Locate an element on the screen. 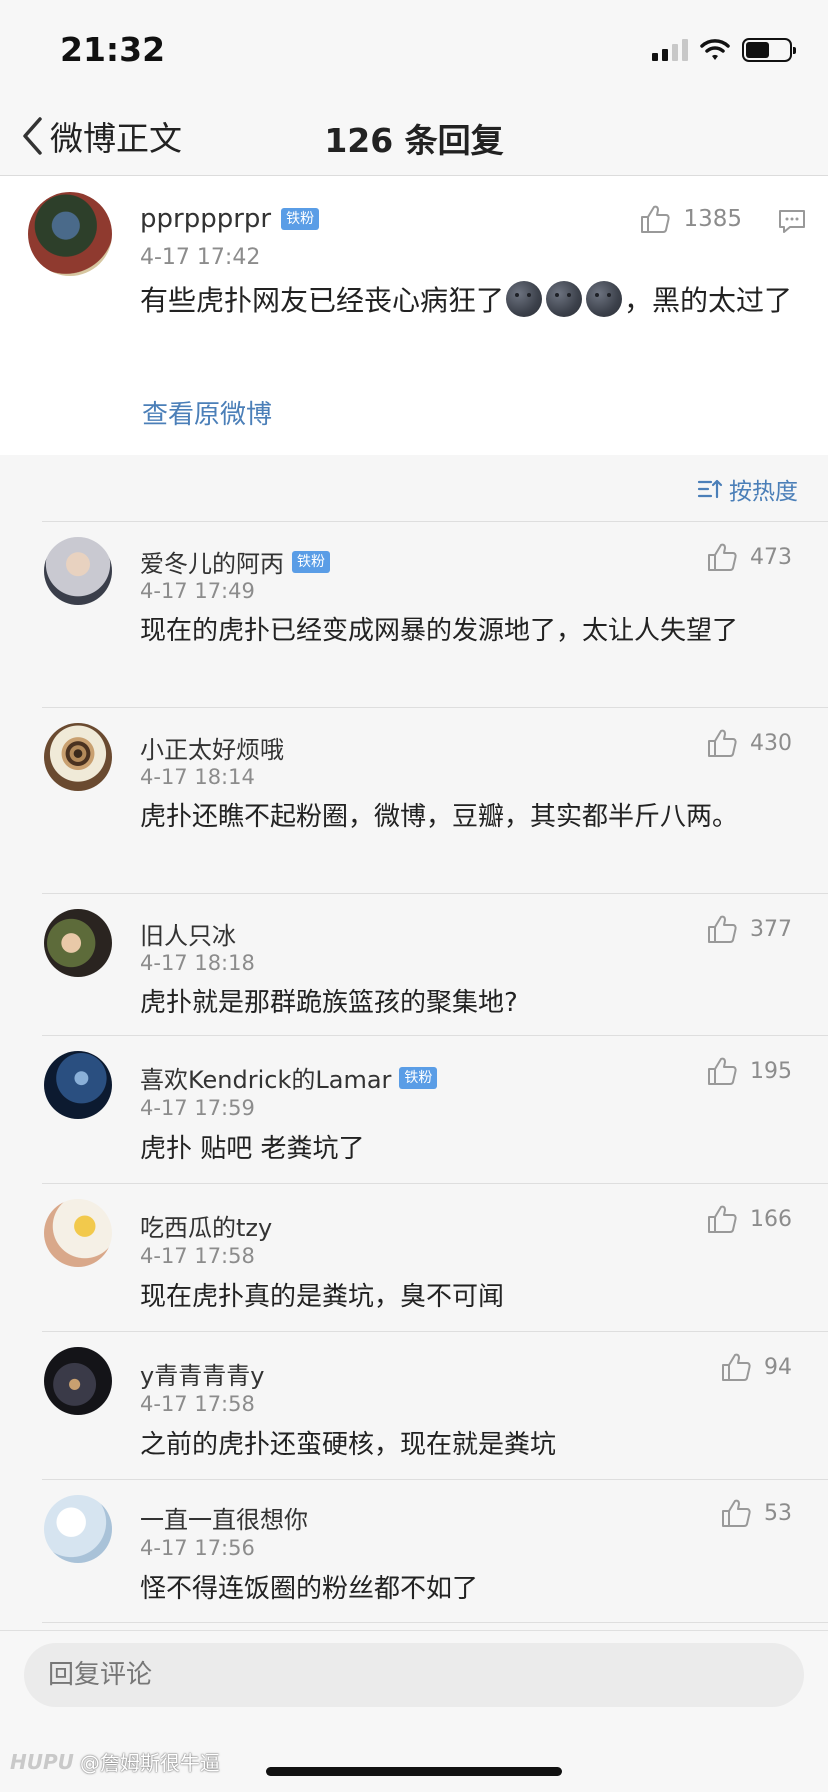 The image size is (828, 1792). cellular-signal-icon is located at coordinates (670, 50).